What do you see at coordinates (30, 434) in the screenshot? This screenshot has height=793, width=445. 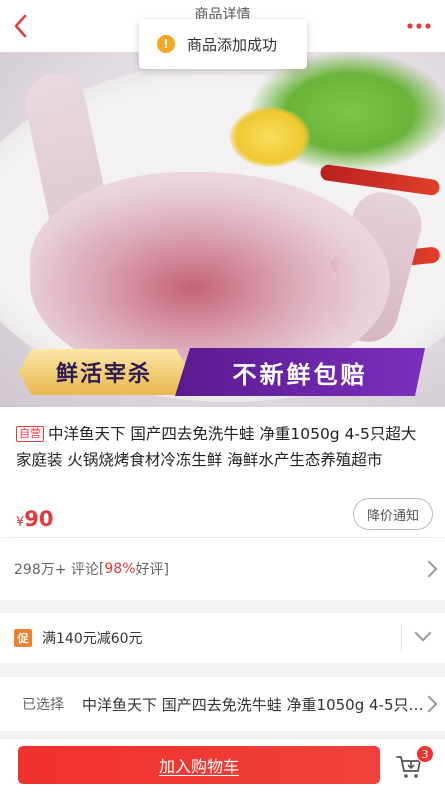 I see `self-operated-tag: 自营` at bounding box center [30, 434].